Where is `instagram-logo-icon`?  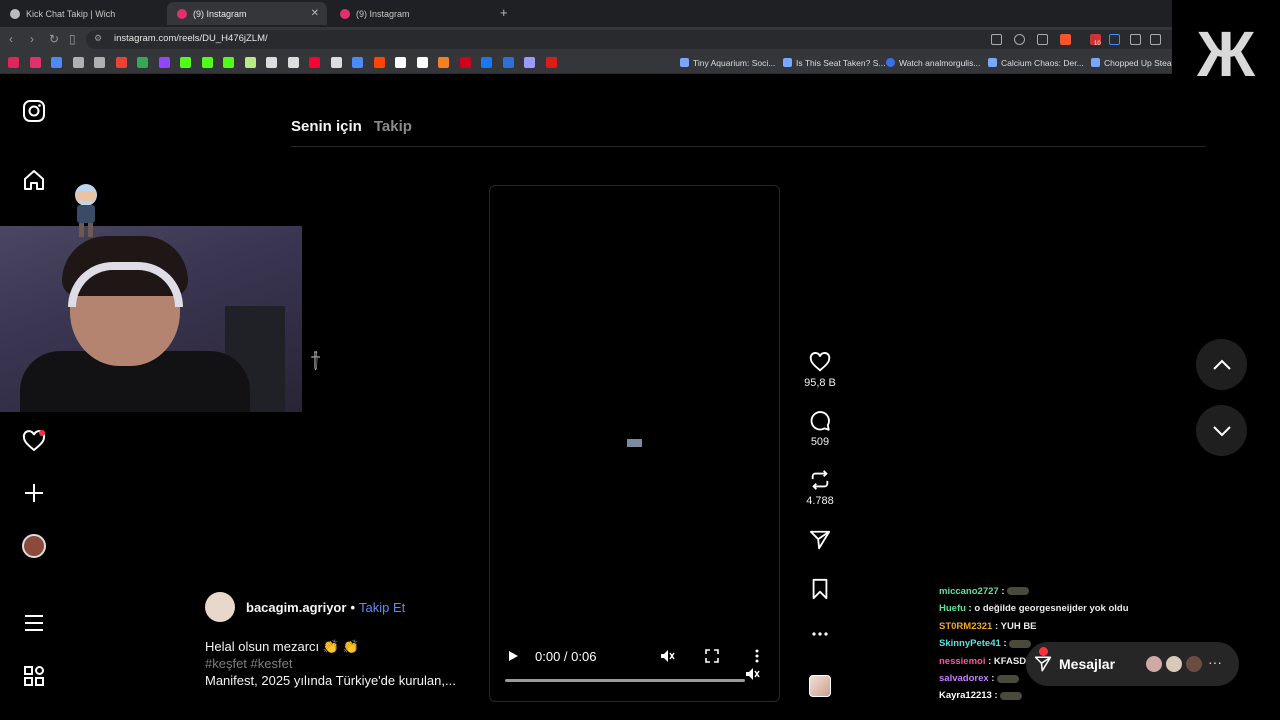
instagram-logo-icon is located at coordinates (34, 111).